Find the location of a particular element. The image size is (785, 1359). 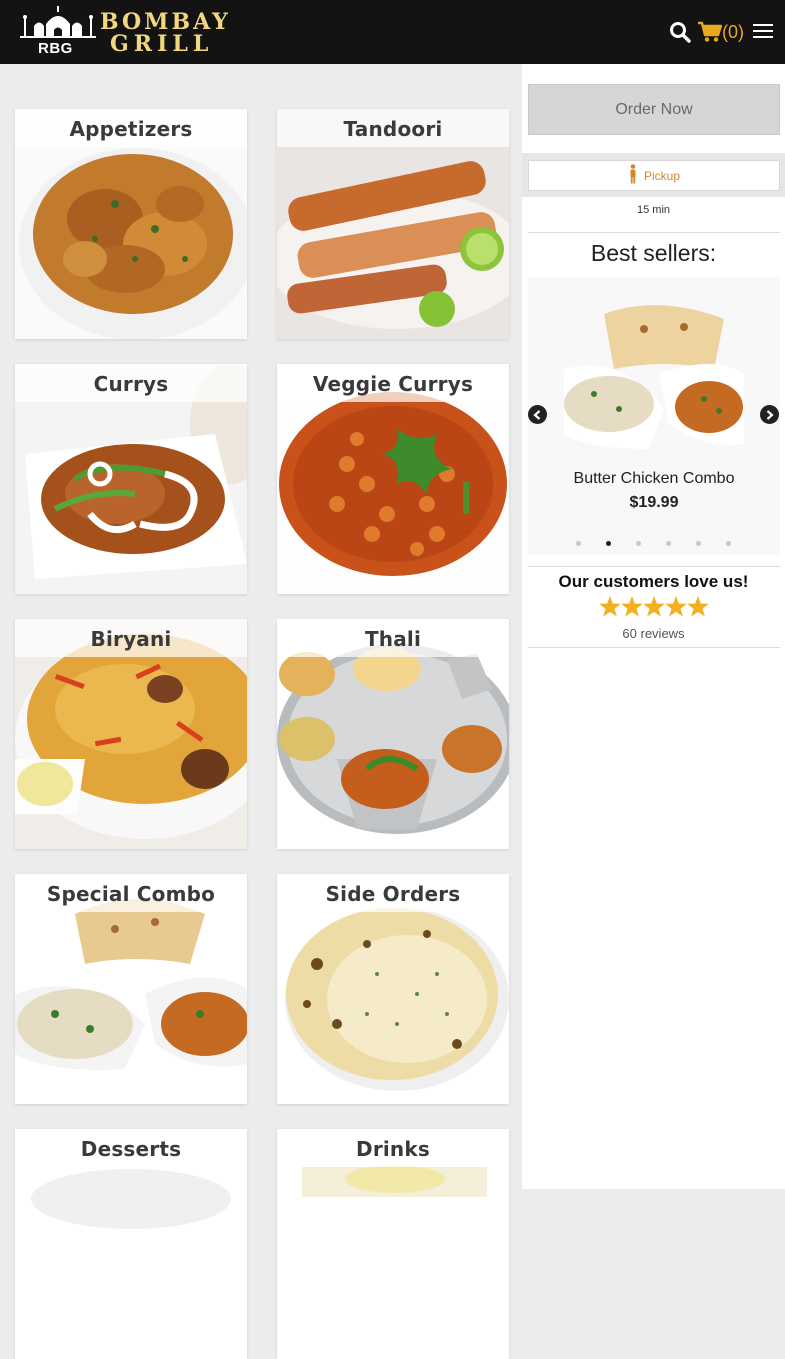

category-title: Veggie Currys is located at coordinates (393, 384).